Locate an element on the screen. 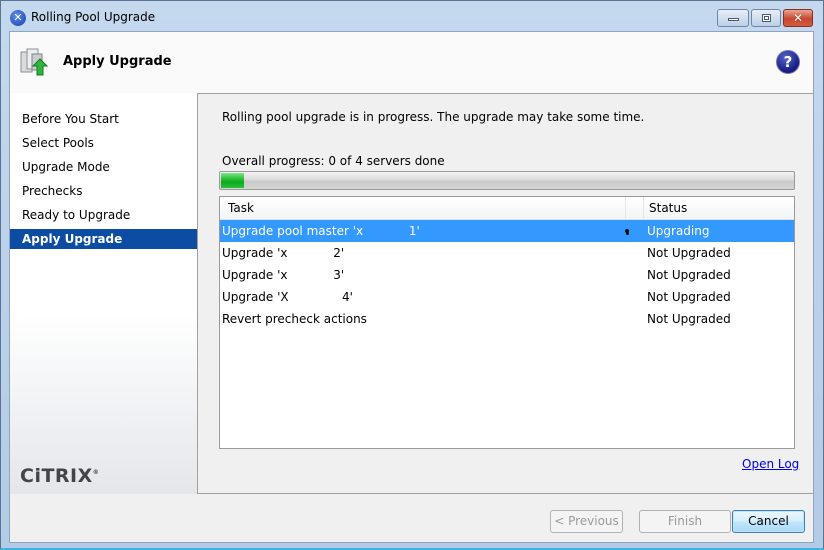  sidebar-item-apply-upgrade: Apply Upgrade is located at coordinates (103, 239).